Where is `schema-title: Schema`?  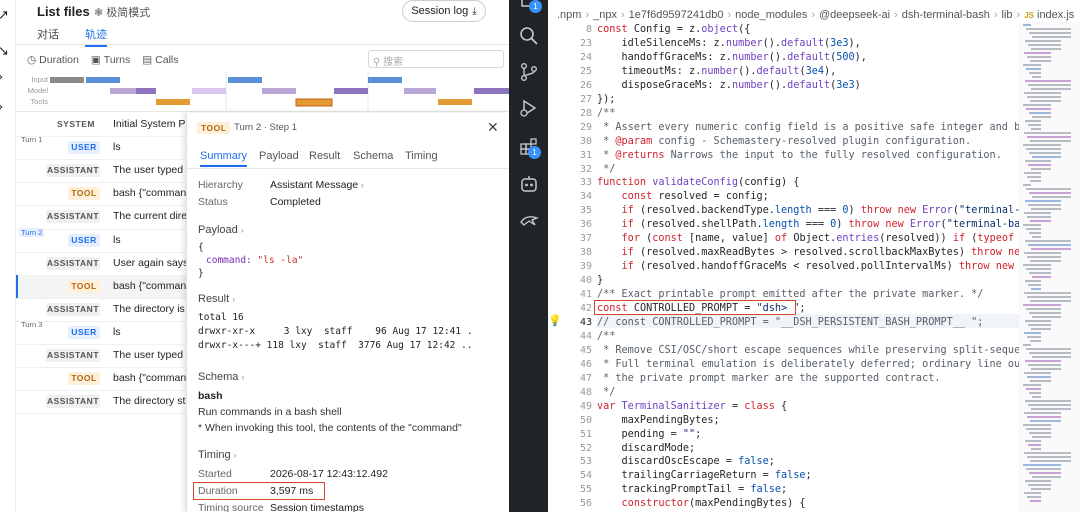 schema-title: Schema is located at coordinates (218, 377).